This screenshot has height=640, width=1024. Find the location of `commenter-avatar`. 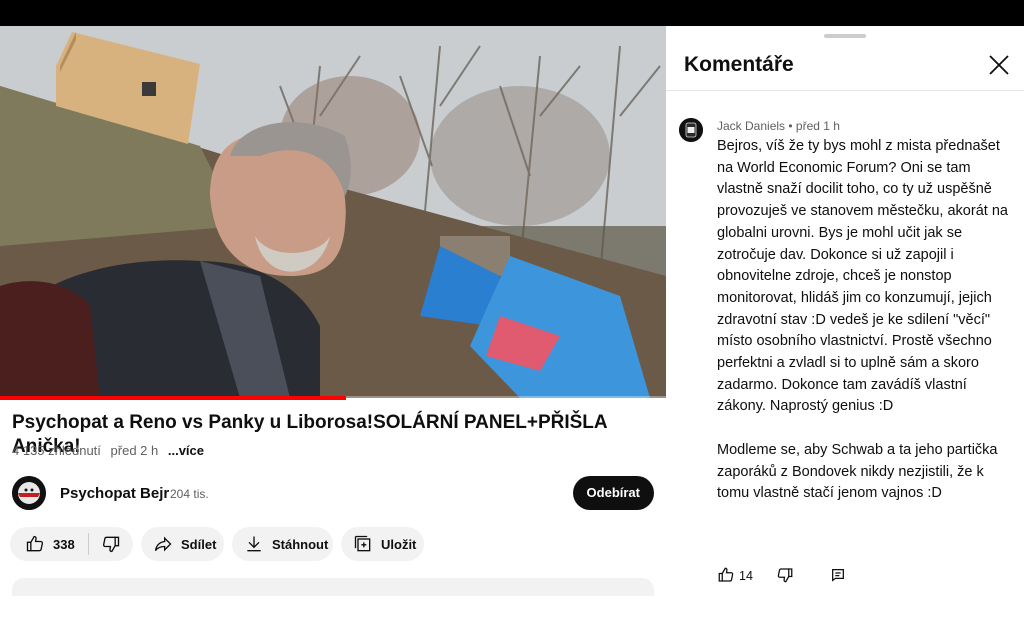

commenter-avatar is located at coordinates (691, 130).